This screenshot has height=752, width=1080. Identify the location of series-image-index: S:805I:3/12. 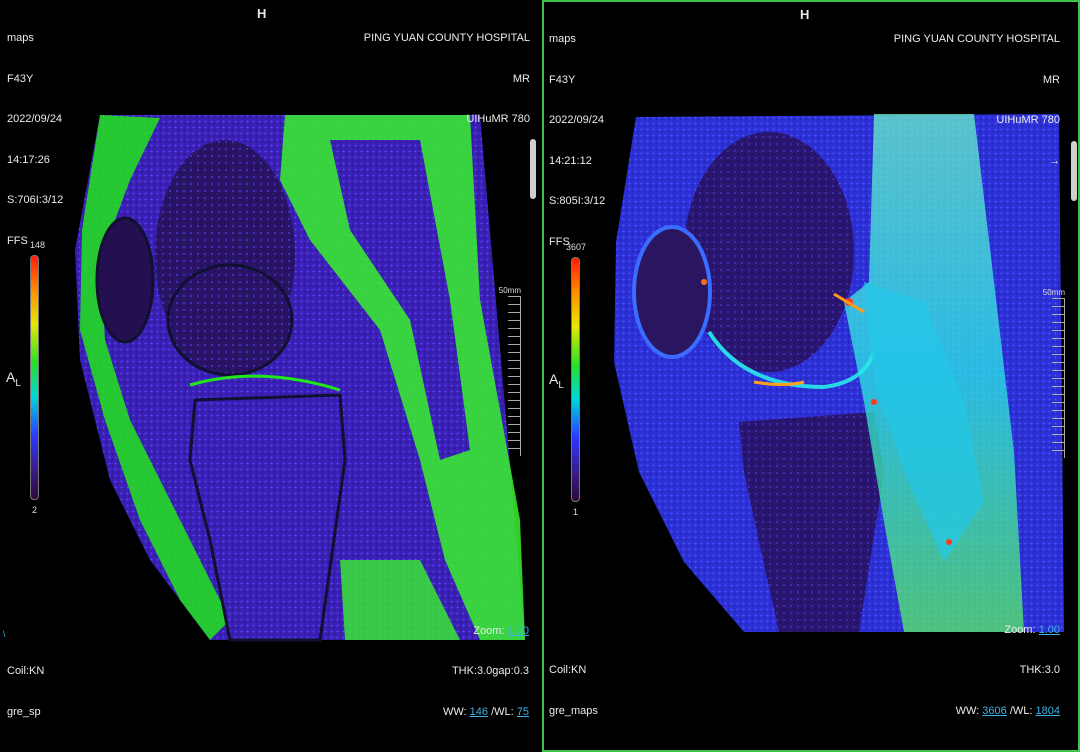
(577, 201).